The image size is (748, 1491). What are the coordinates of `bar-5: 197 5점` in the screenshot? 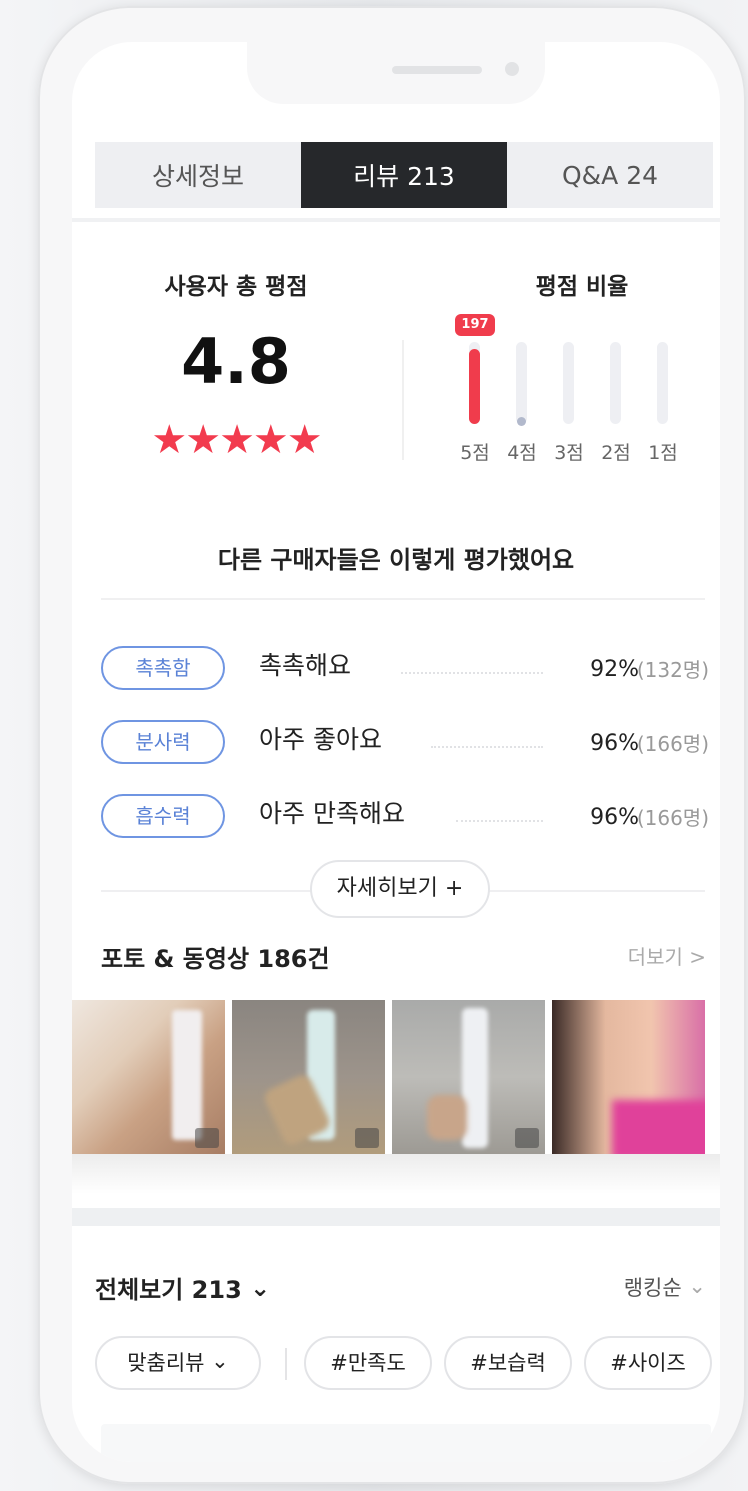 It's located at (475, 394).